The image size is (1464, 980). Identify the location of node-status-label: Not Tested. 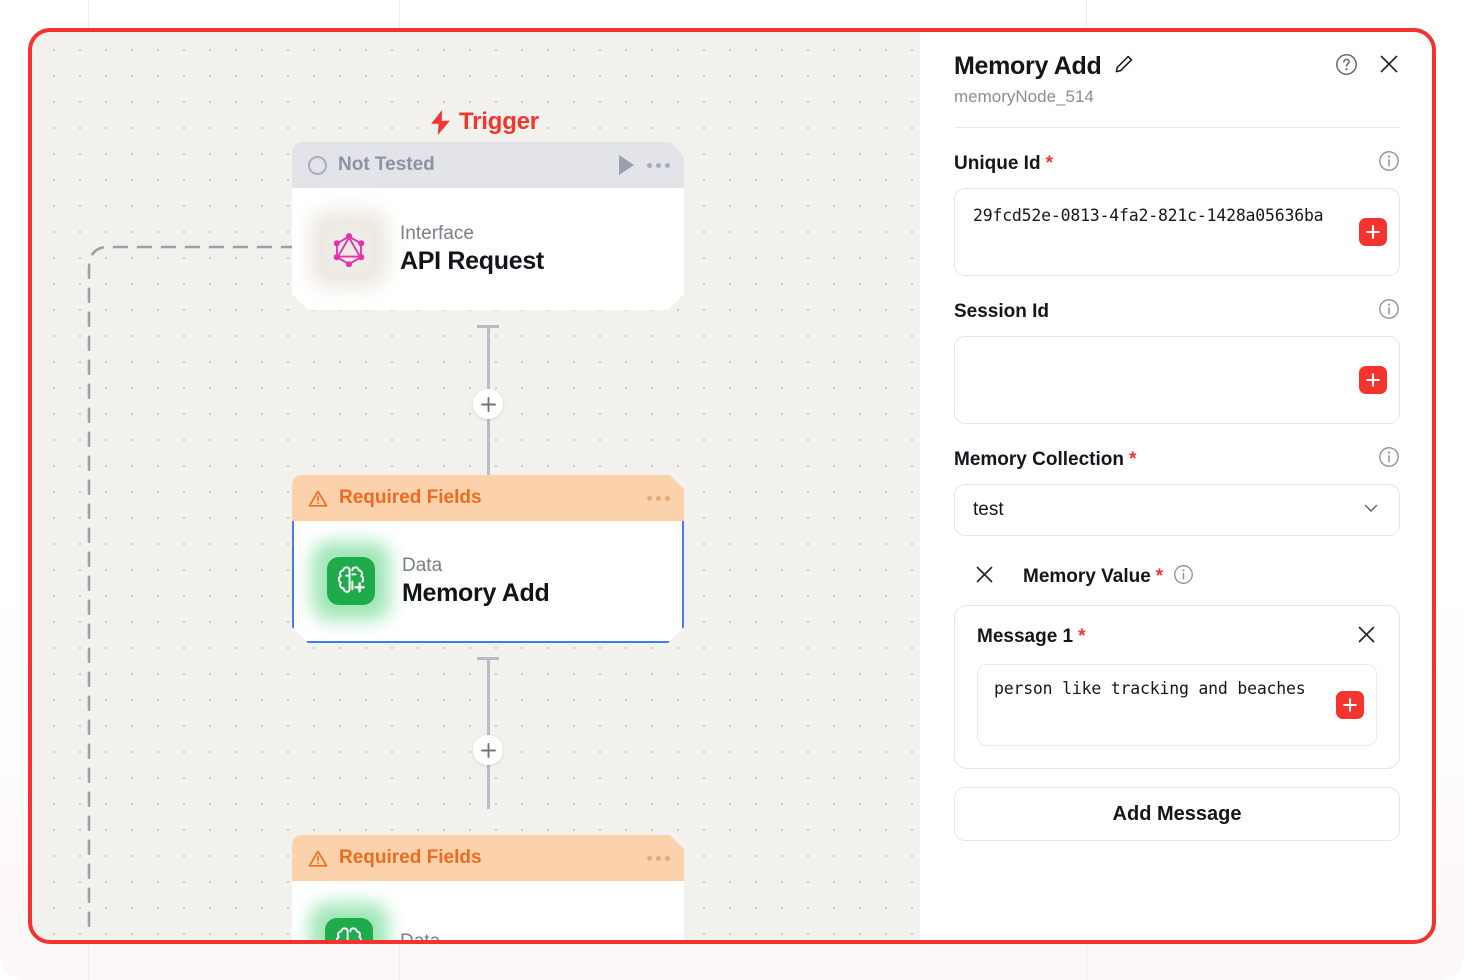
(386, 164).